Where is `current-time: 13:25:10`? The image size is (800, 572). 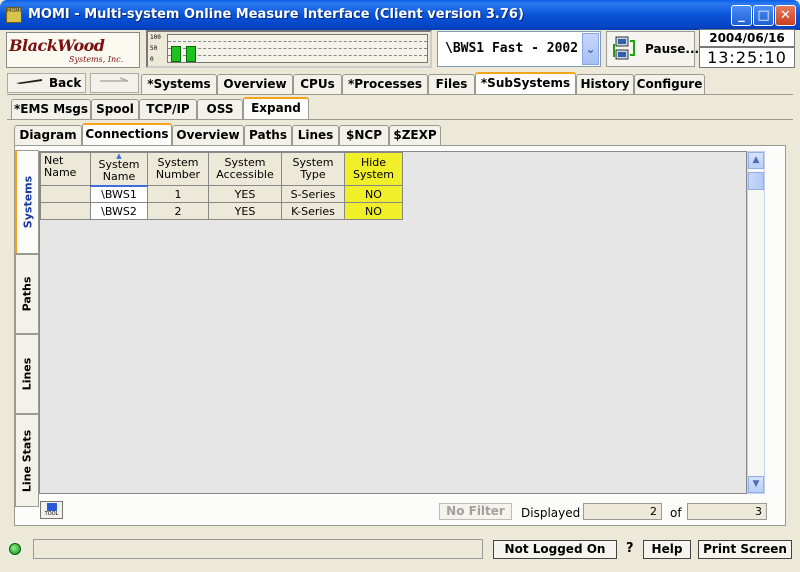 current-time: 13:25:10 is located at coordinates (747, 57).